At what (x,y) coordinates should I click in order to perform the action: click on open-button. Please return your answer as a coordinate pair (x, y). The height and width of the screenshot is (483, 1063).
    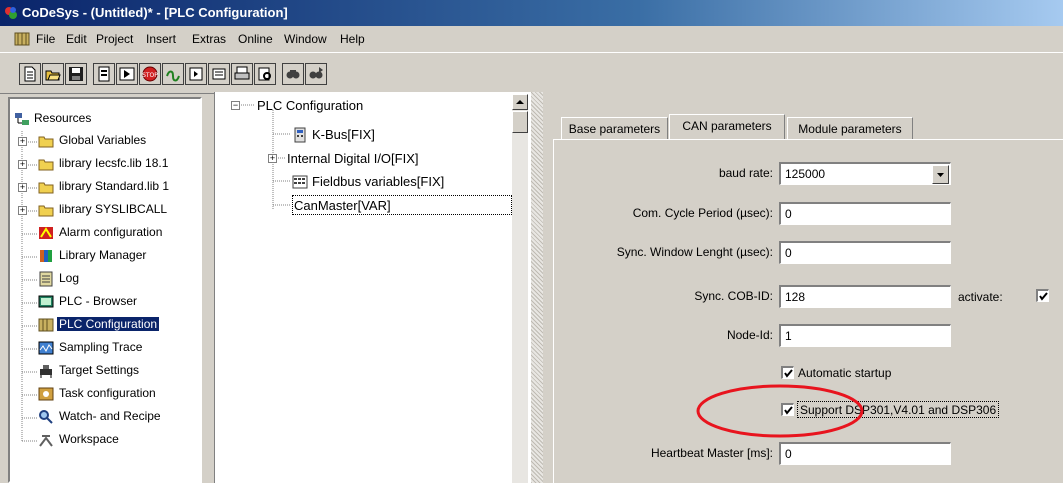
    Looking at the image, I should click on (53, 74).